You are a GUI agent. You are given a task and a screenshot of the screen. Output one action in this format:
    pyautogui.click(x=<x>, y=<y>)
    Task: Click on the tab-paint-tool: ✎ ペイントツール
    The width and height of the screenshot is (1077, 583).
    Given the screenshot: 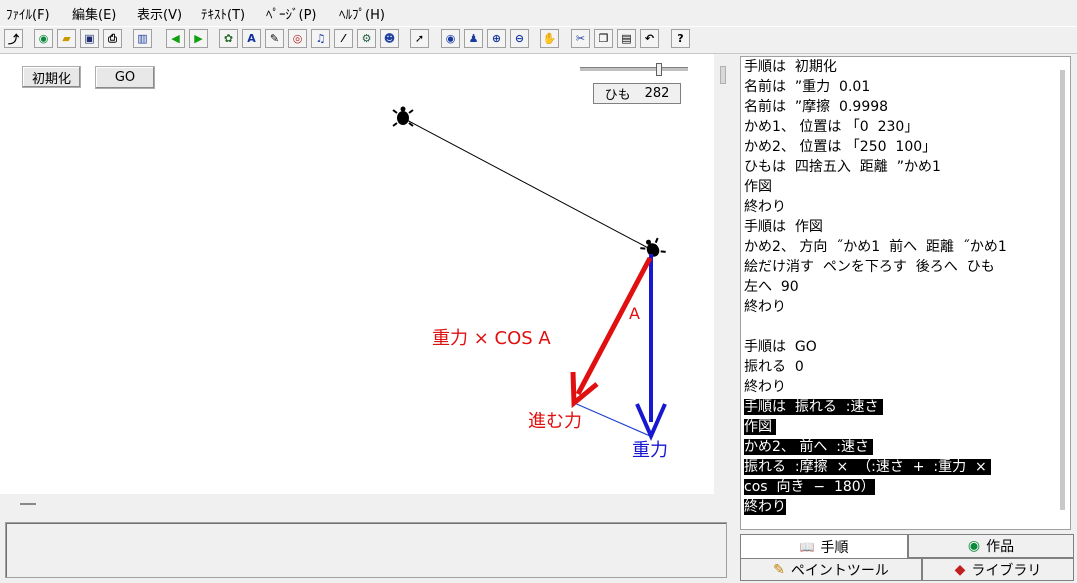 What is the action you would take?
    pyautogui.click(x=831, y=569)
    